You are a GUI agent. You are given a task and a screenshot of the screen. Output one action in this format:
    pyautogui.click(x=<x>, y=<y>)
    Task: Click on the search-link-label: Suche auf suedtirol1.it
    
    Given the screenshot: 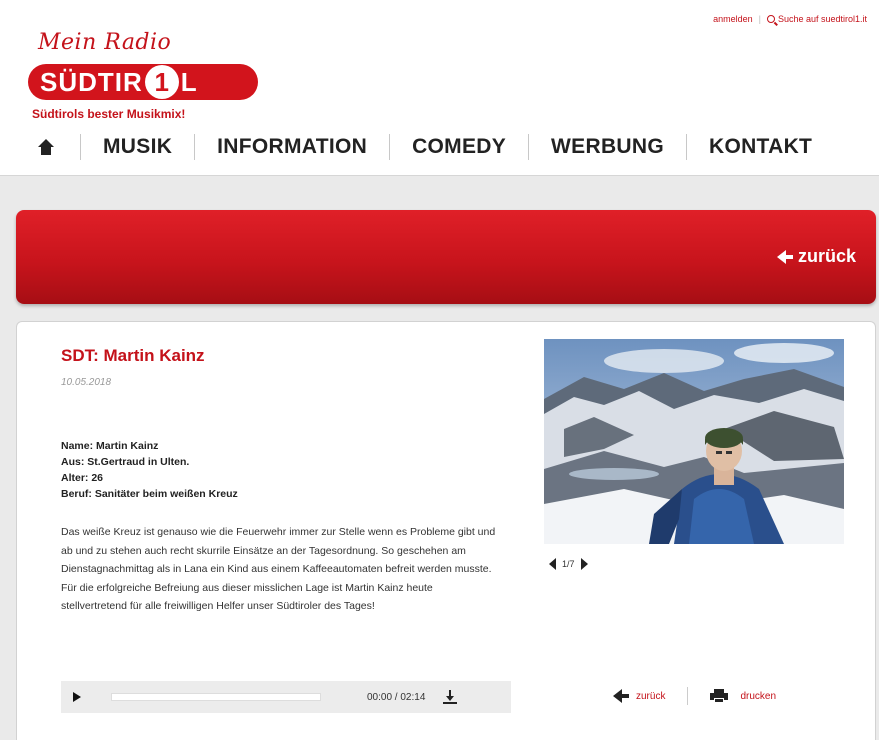 What is the action you would take?
    pyautogui.click(x=822, y=19)
    